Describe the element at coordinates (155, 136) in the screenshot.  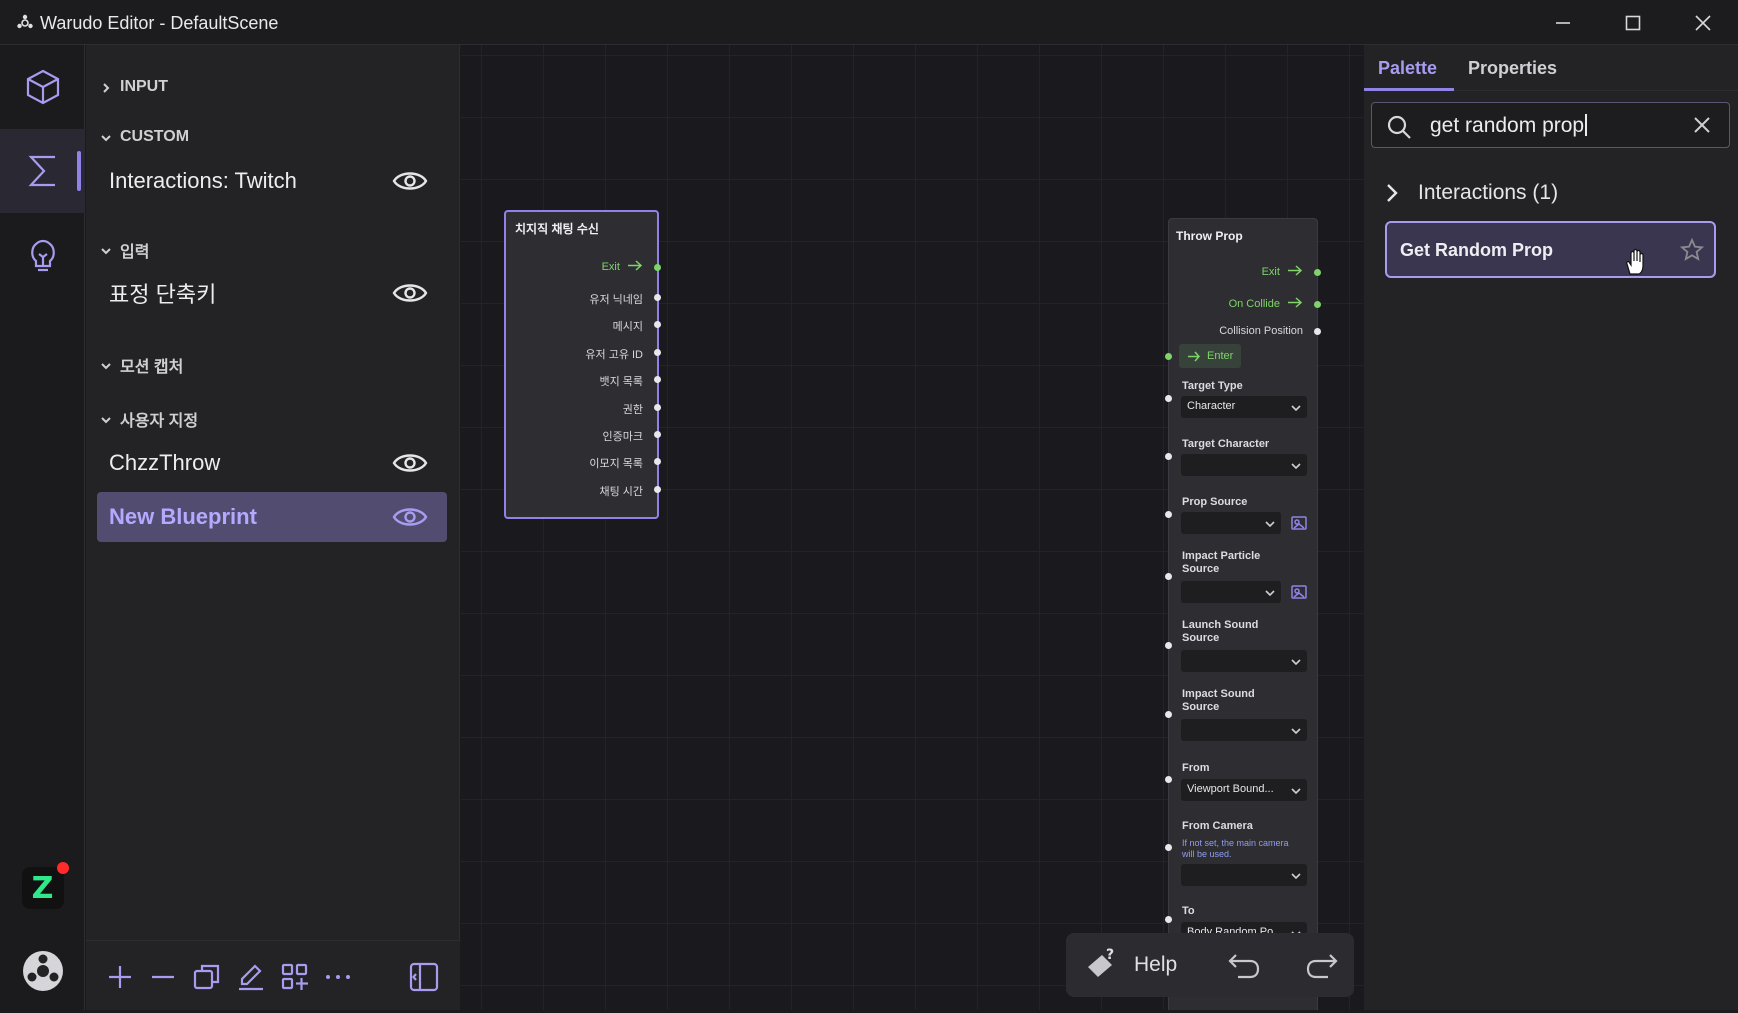
I see `section-label: CUSTOM` at that location.